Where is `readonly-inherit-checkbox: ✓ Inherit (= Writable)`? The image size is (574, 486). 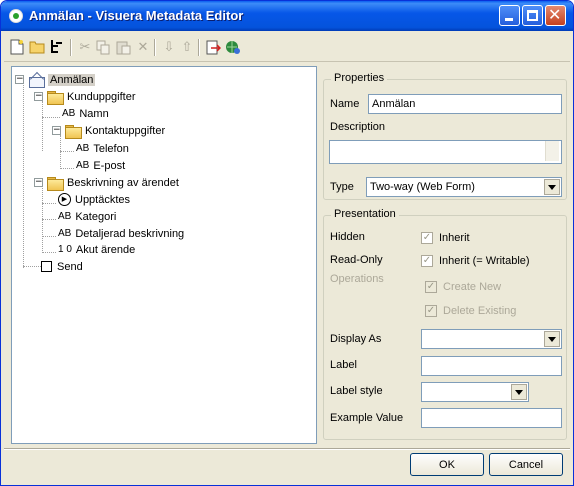 readonly-inherit-checkbox: ✓ Inherit (= Writable) is located at coordinates (475, 261).